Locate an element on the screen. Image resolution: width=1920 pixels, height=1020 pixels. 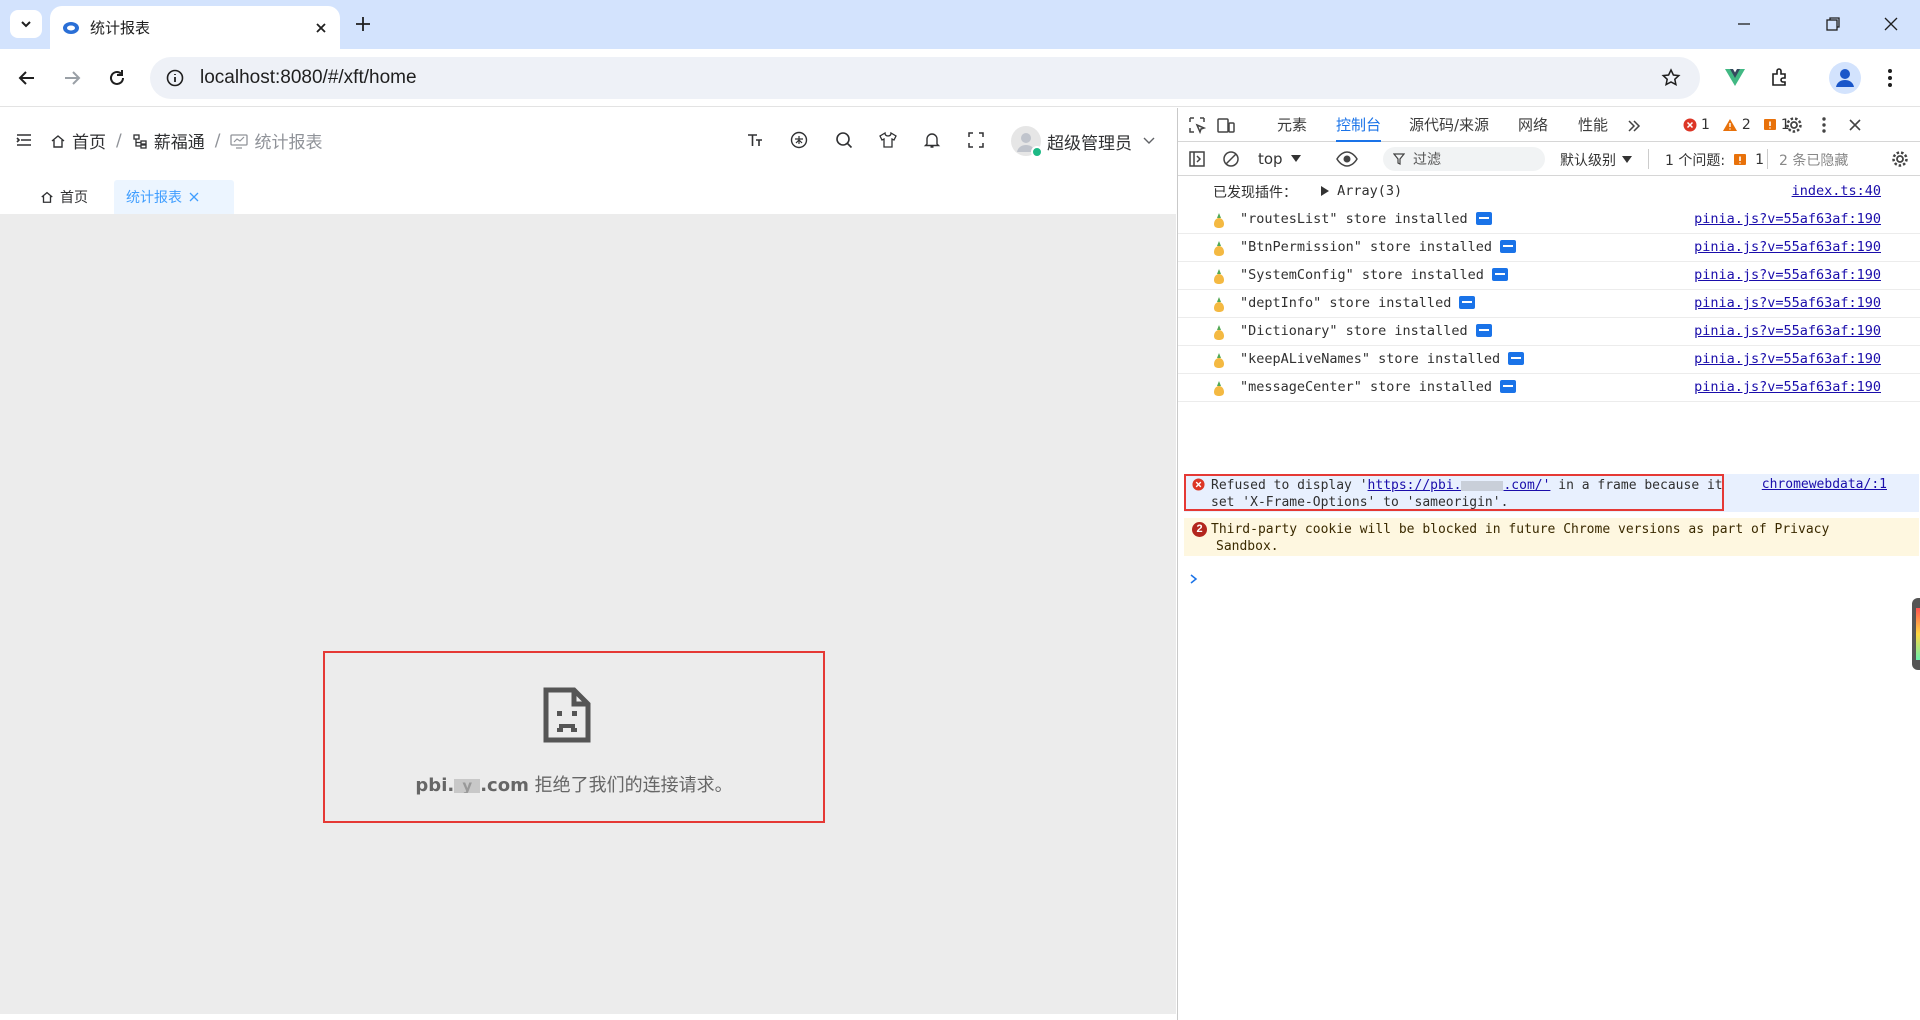
search-icon is located at coordinates (844, 140).